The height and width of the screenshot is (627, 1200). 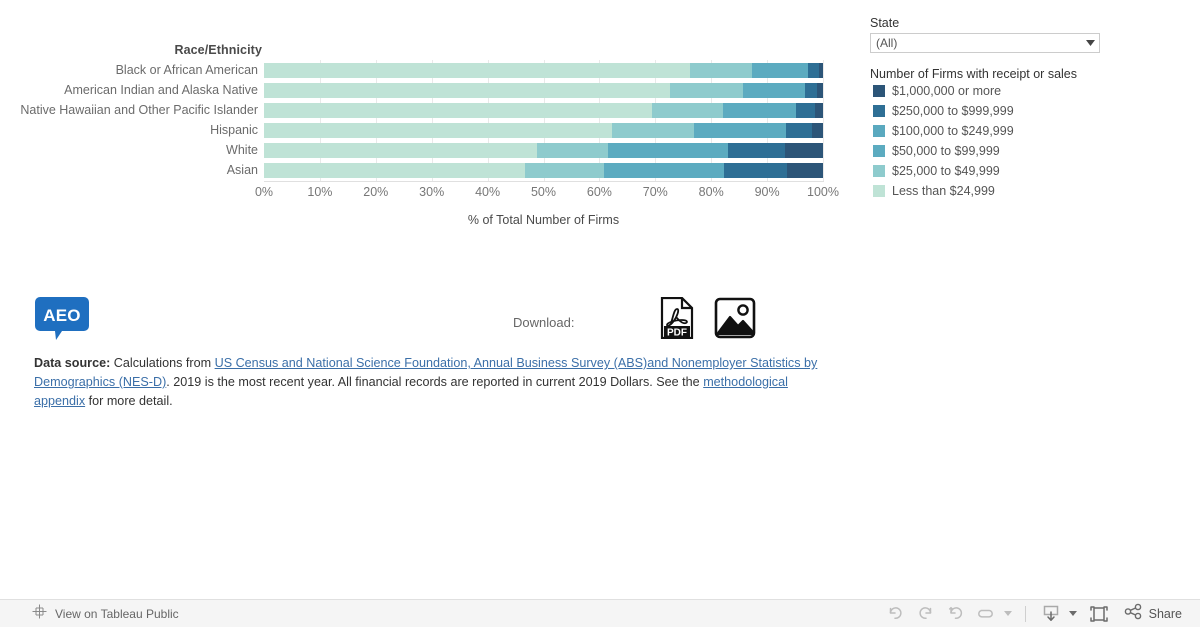 What do you see at coordinates (926, 614) in the screenshot?
I see `redo-icon` at bounding box center [926, 614].